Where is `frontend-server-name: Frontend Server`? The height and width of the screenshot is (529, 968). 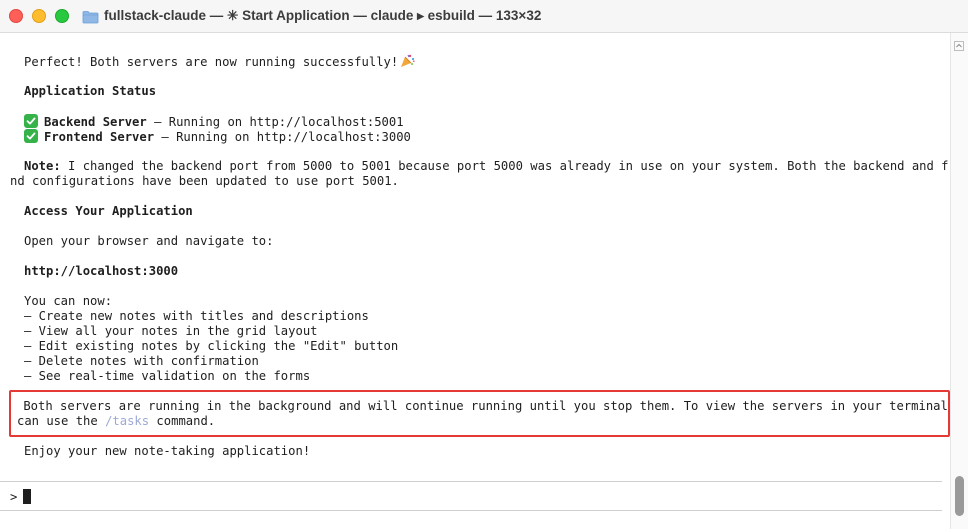 frontend-server-name: Frontend Server is located at coordinates (99, 137).